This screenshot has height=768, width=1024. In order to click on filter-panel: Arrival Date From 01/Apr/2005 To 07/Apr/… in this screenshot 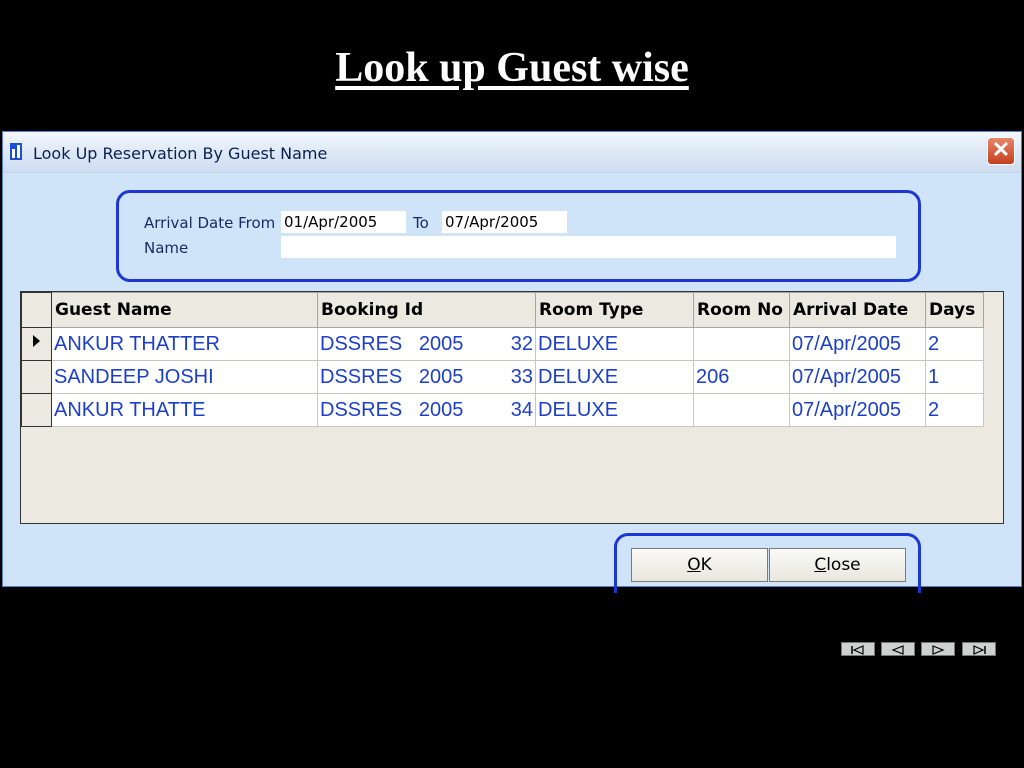, I will do `click(518, 236)`.